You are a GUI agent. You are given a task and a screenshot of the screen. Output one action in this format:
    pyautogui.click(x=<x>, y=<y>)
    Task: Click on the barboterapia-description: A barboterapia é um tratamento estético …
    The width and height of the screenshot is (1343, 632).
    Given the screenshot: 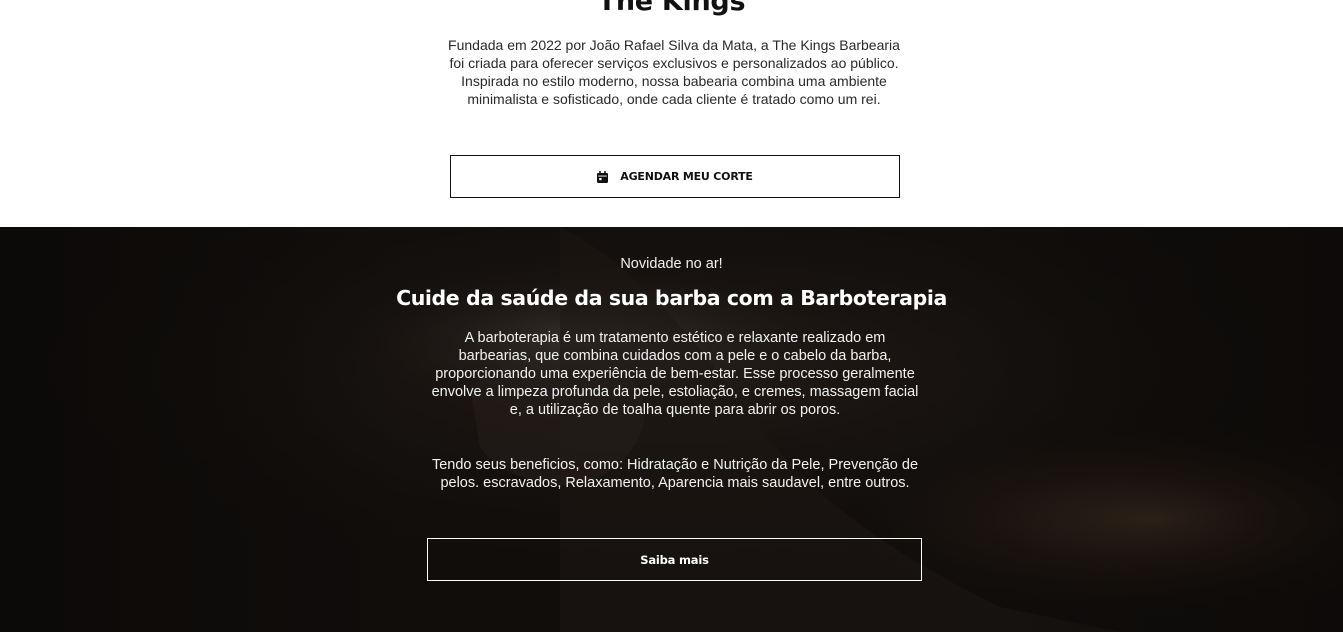 What is the action you would take?
    pyautogui.click(x=675, y=374)
    